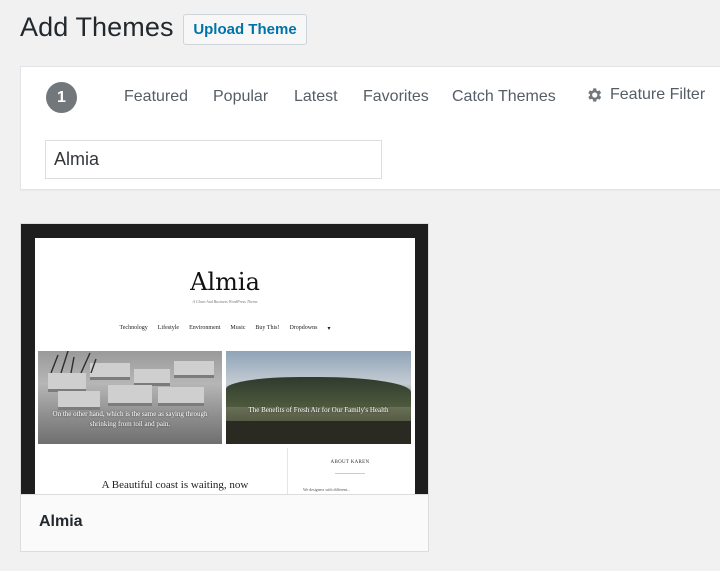 The width and height of the screenshot is (720, 571). Describe the element at coordinates (205, 328) in the screenshot. I see `preview-menu-item: Environment` at that location.